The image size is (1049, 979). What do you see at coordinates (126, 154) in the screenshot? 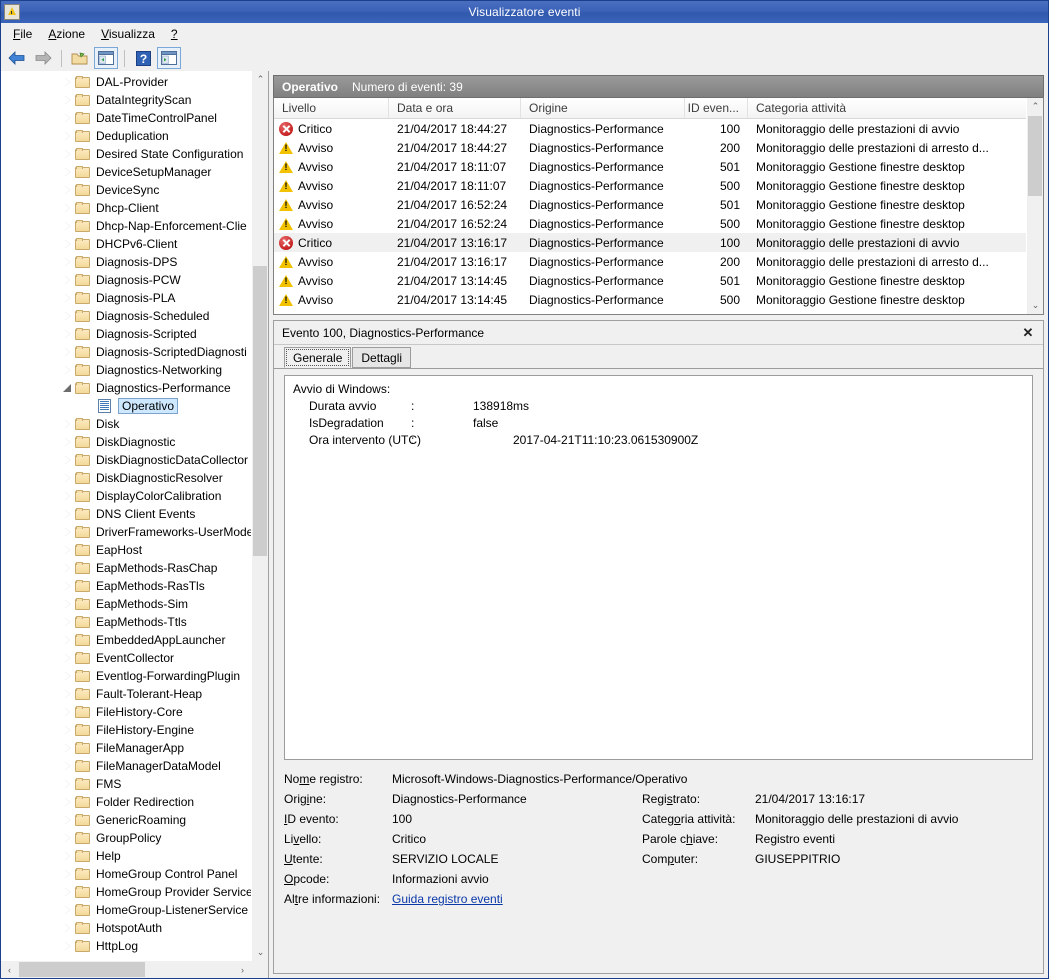
I see `tree-item: Desired State Configuration` at bounding box center [126, 154].